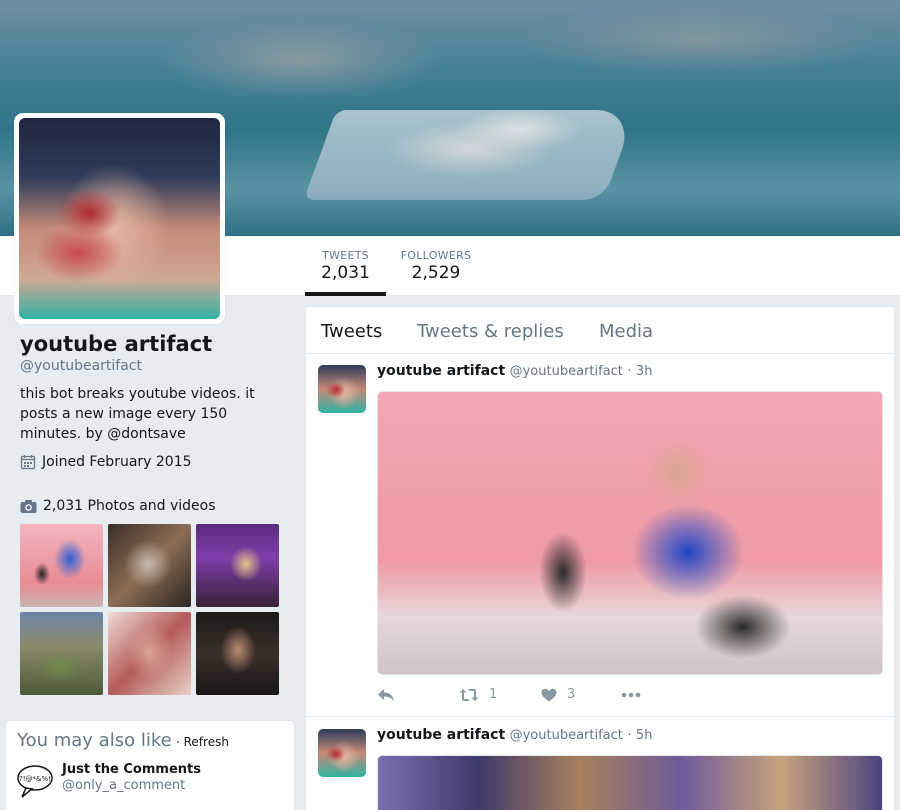  What do you see at coordinates (124, 785) in the screenshot?
I see `suggested-account-handle: @only_a_comment` at bounding box center [124, 785].